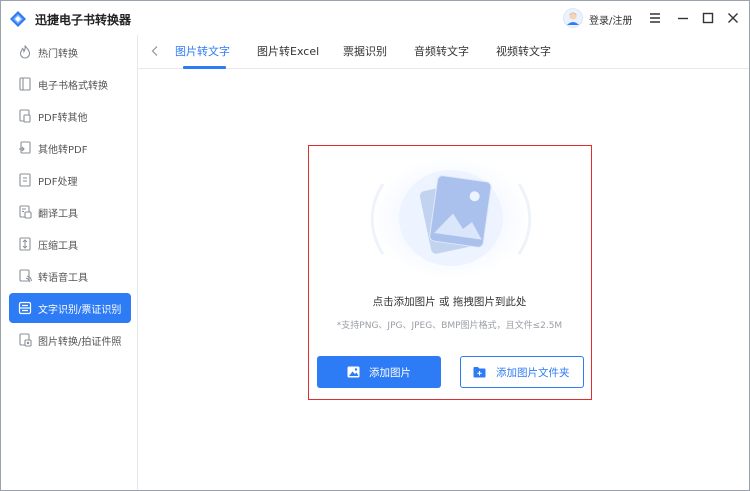 This screenshot has height=491, width=750. Describe the element at coordinates (25, 308) in the screenshot. I see `ocr-icon` at that location.